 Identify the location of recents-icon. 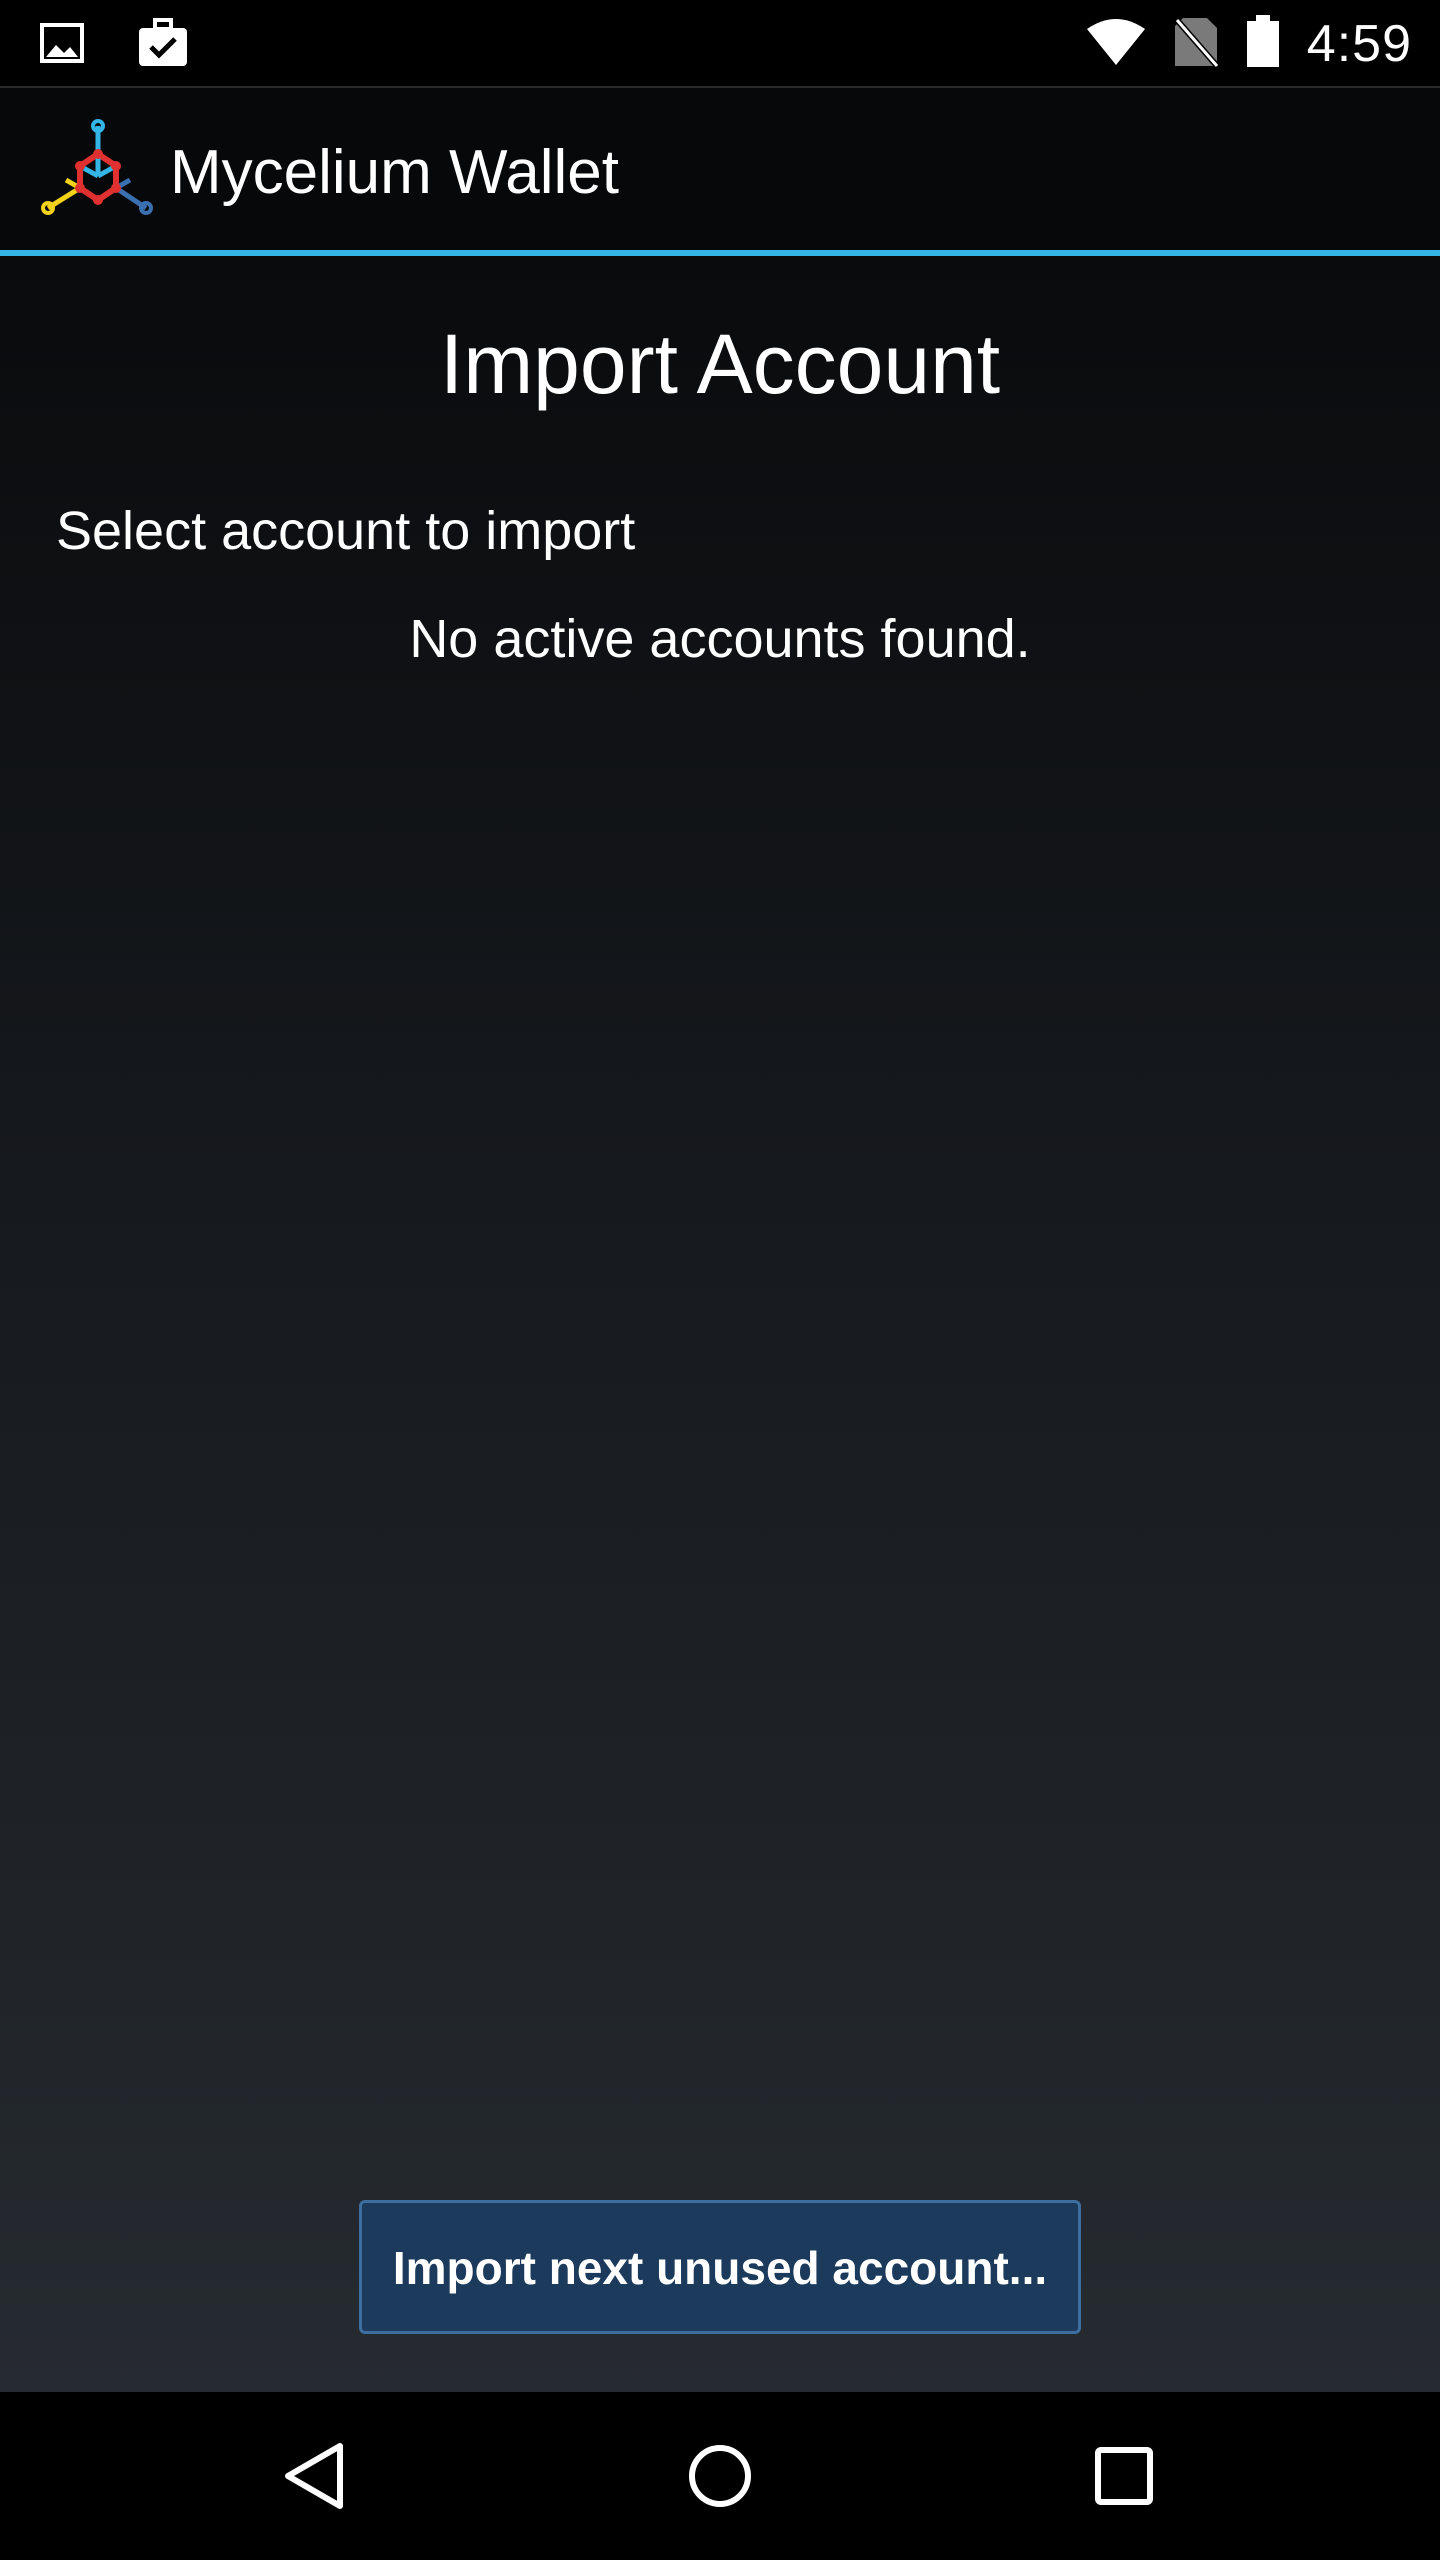
(1124, 2476).